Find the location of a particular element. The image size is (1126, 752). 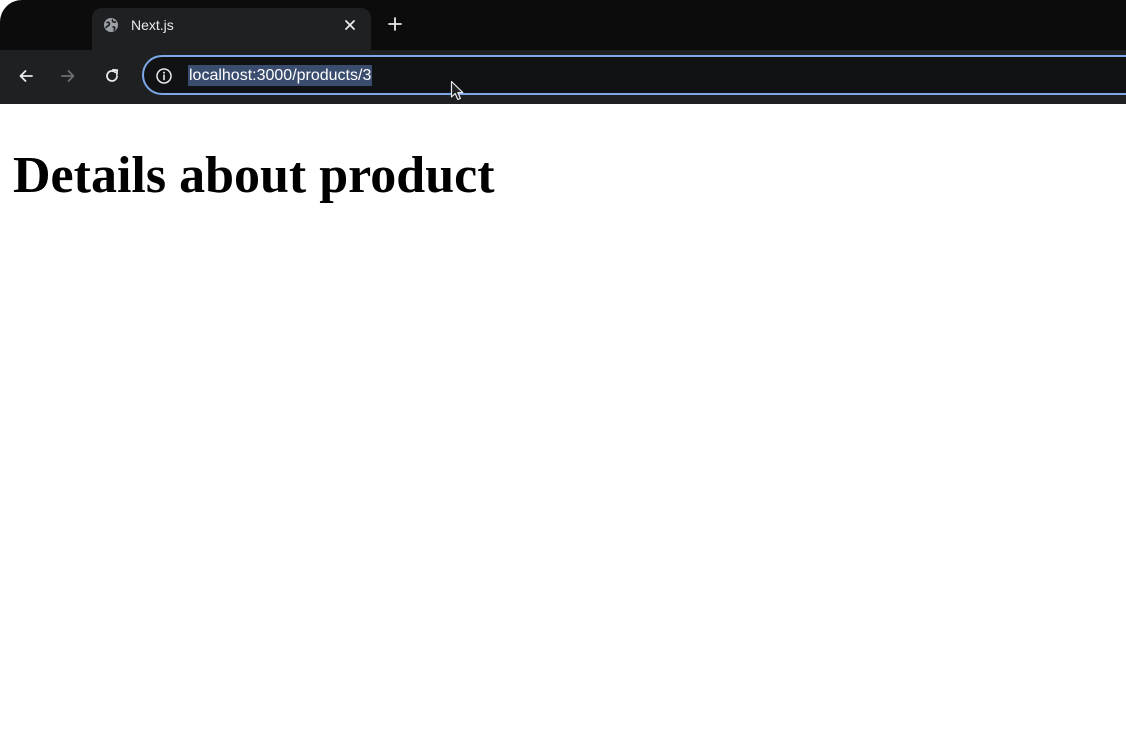

page-heading: Details about product is located at coordinates (254, 175).